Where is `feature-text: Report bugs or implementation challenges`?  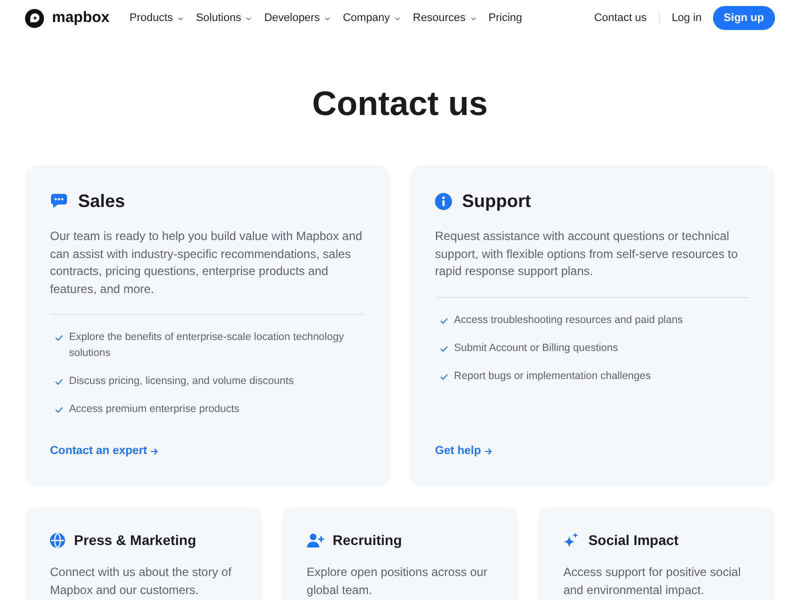 feature-text: Report bugs or implementation challenges is located at coordinates (552, 376).